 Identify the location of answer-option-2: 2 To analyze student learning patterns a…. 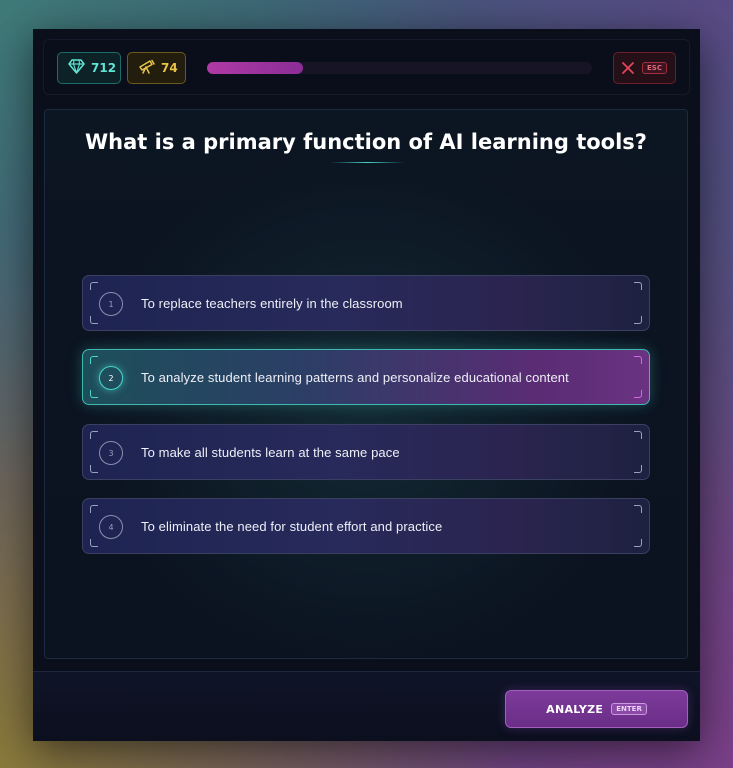
(366, 377).